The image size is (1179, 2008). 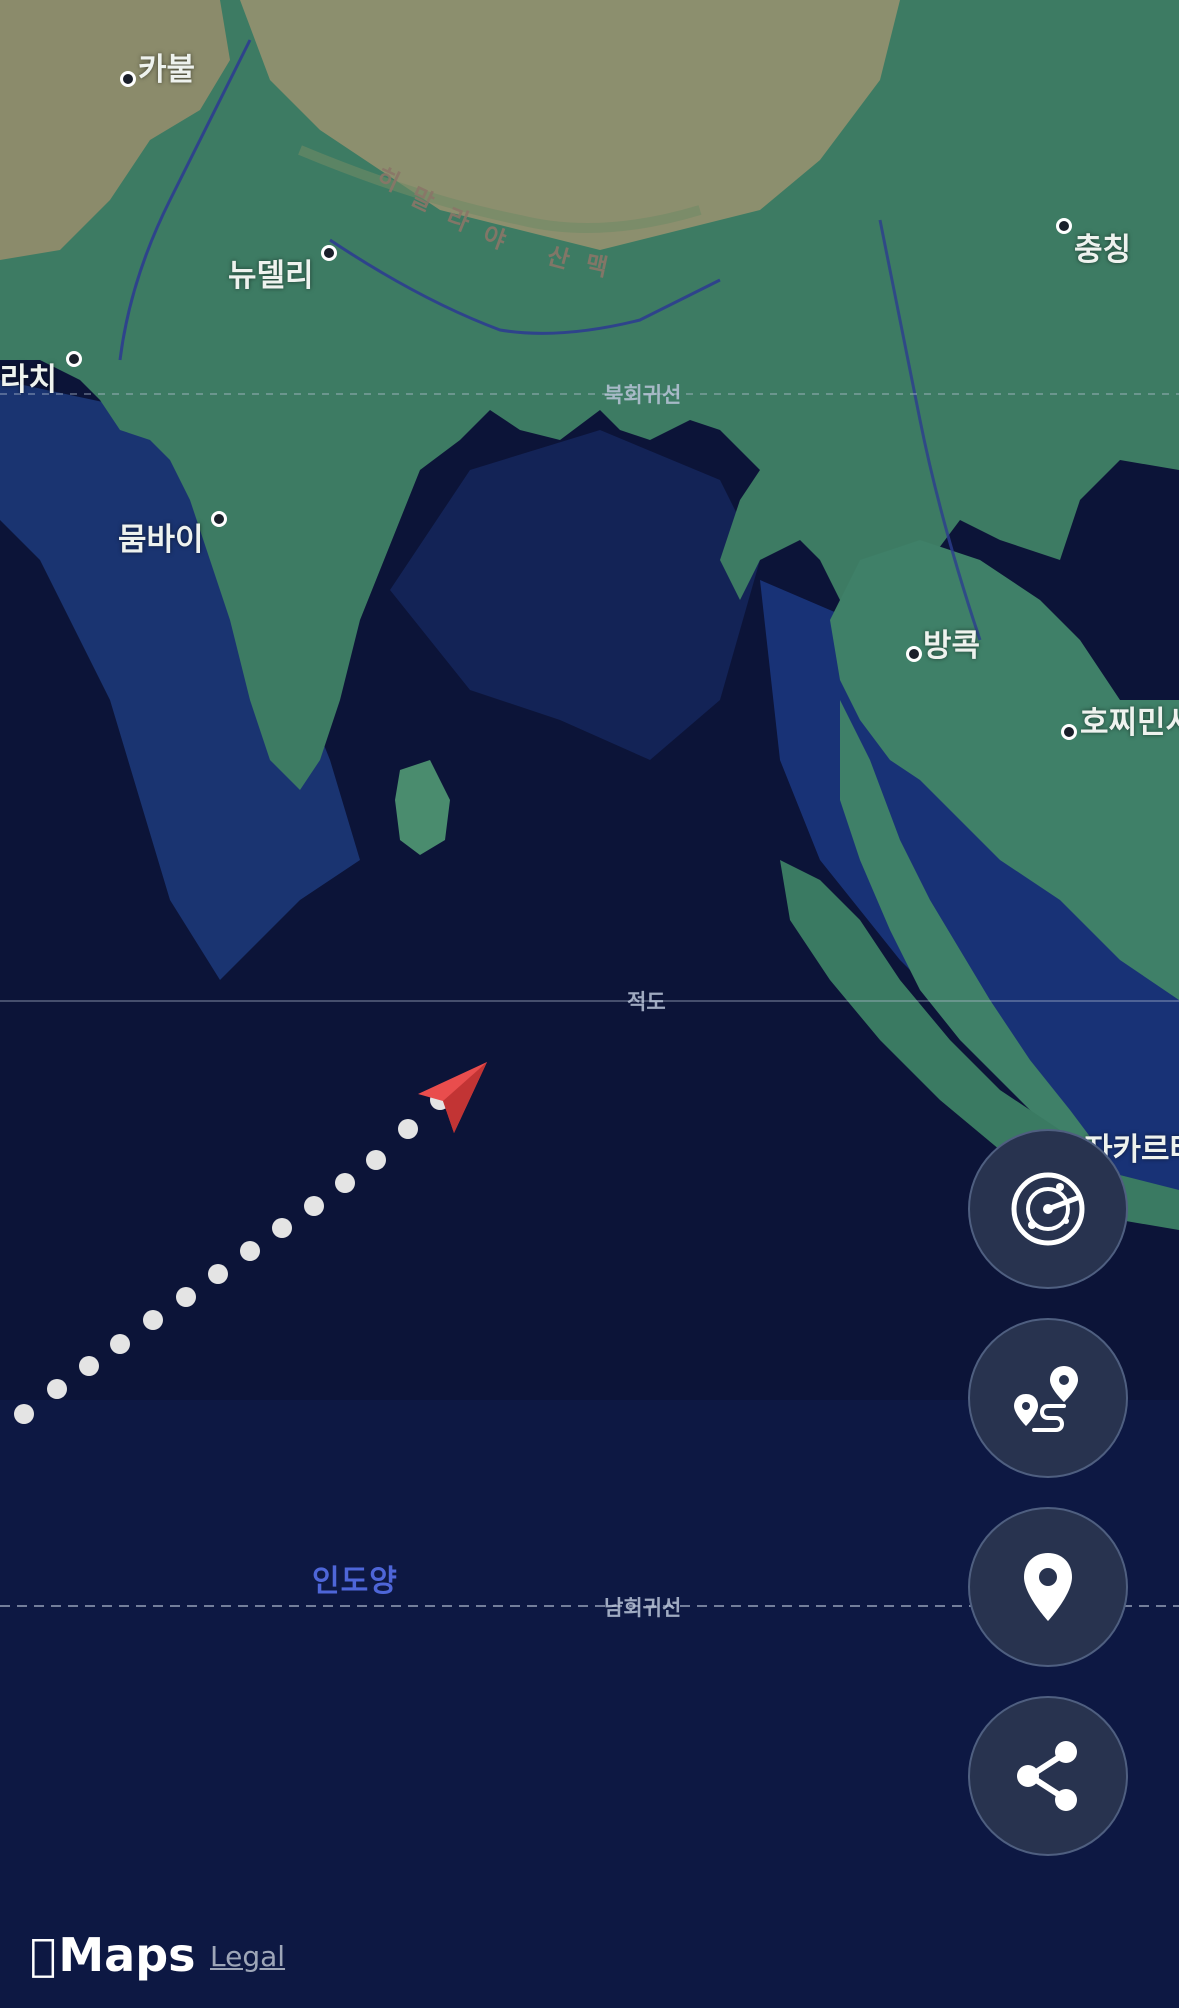 I want to click on city-kabul: 카불, so click(x=166, y=66).